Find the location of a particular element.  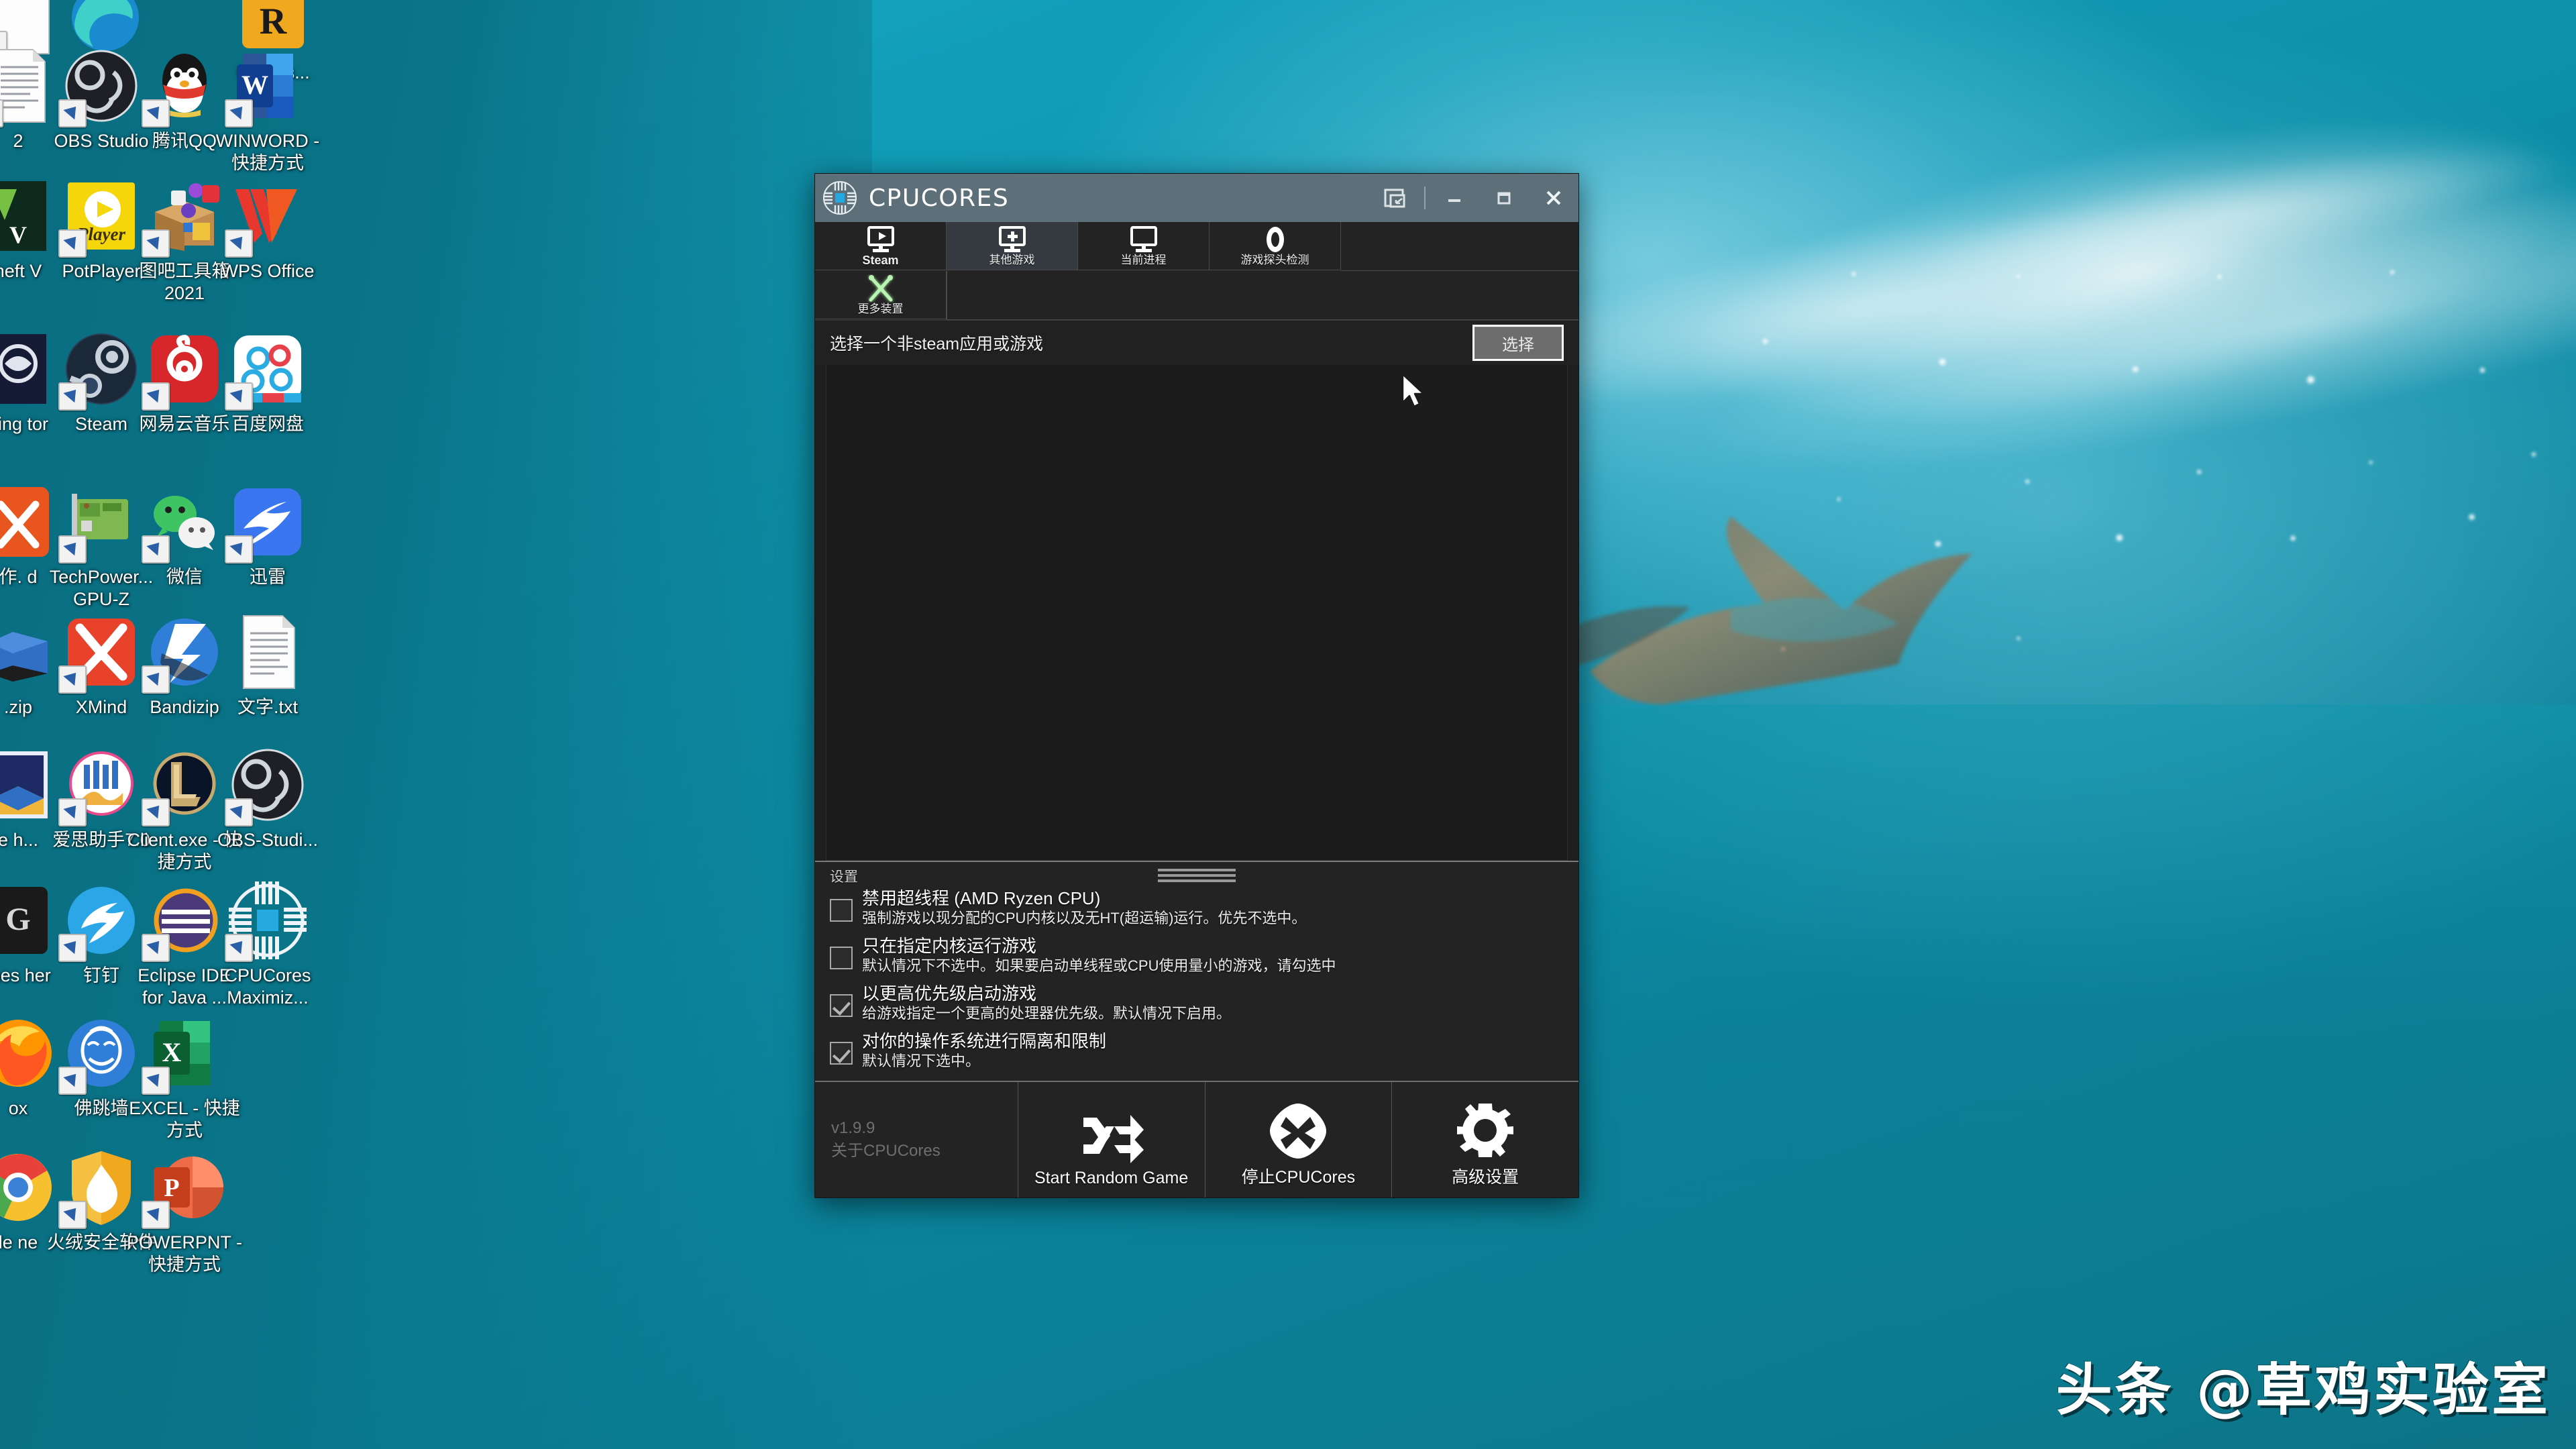

gear-icon is located at coordinates (1485, 1130).